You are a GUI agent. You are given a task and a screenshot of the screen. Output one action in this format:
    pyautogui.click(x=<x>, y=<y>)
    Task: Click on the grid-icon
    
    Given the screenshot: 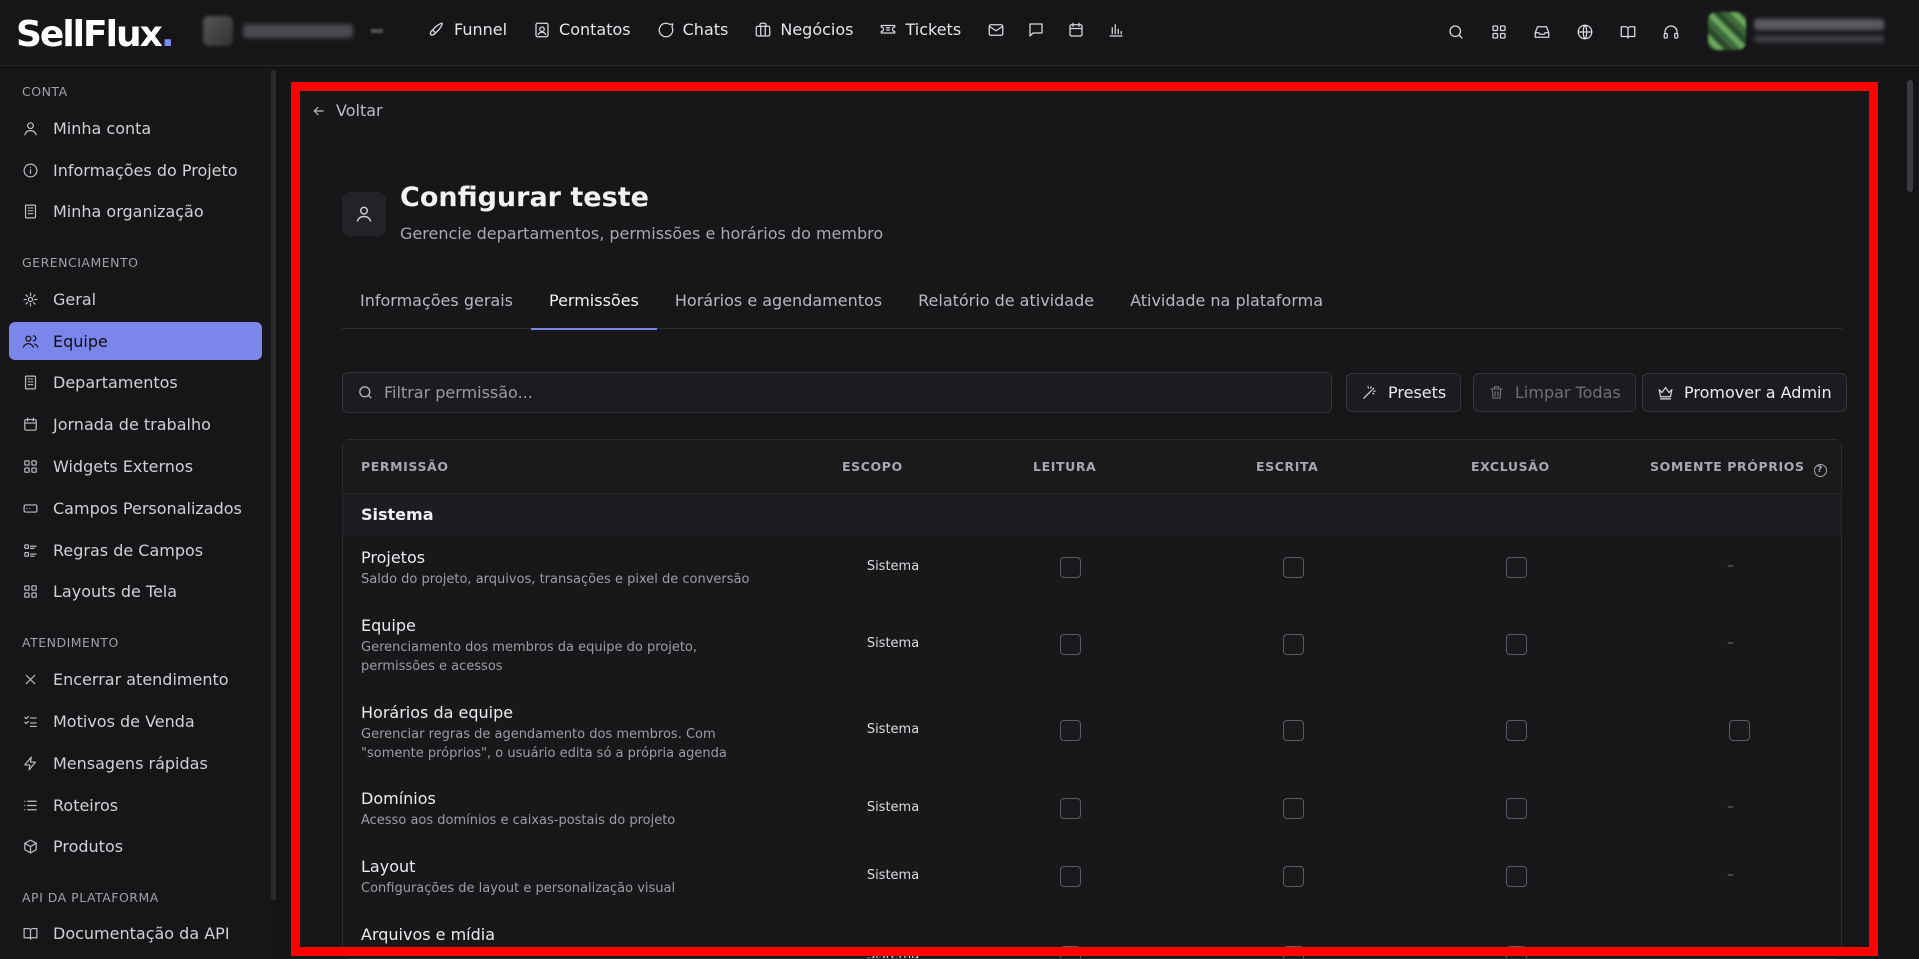 What is the action you would take?
    pyautogui.click(x=30, y=466)
    